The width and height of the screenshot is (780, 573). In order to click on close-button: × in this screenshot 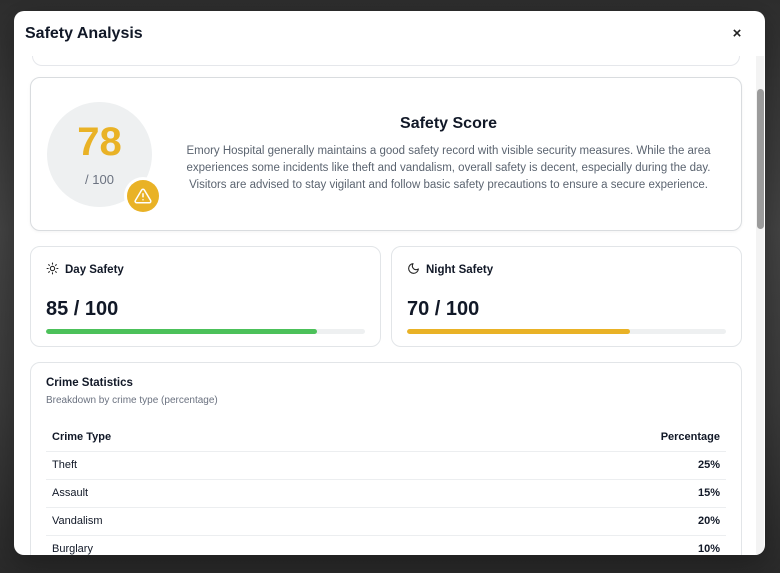, I will do `click(737, 34)`.